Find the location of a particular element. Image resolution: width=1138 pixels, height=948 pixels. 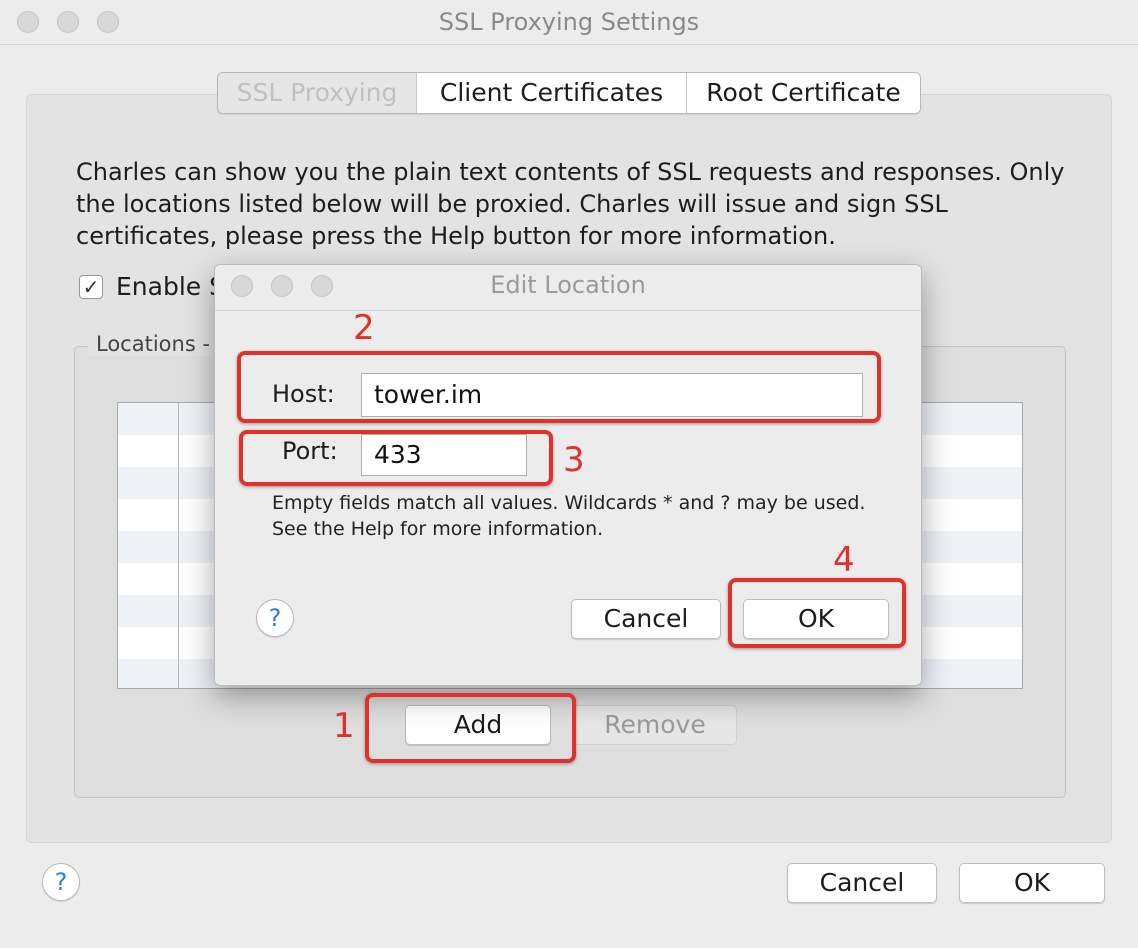

ok-button: OK is located at coordinates (1032, 883).